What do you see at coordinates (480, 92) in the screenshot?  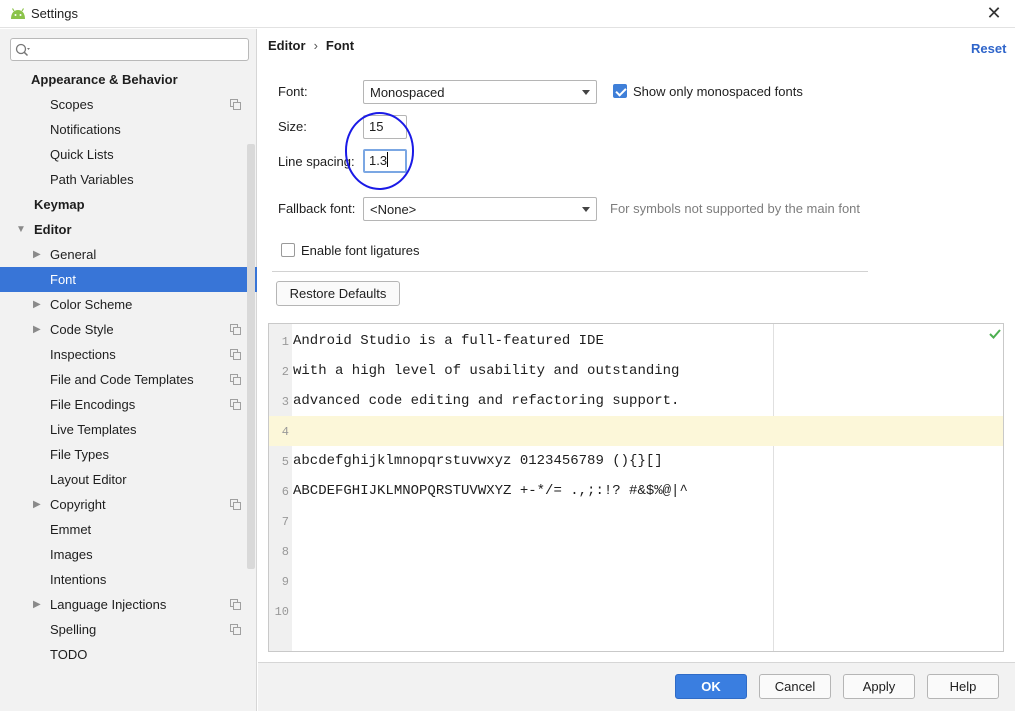 I see `font-select: Monospaced` at bounding box center [480, 92].